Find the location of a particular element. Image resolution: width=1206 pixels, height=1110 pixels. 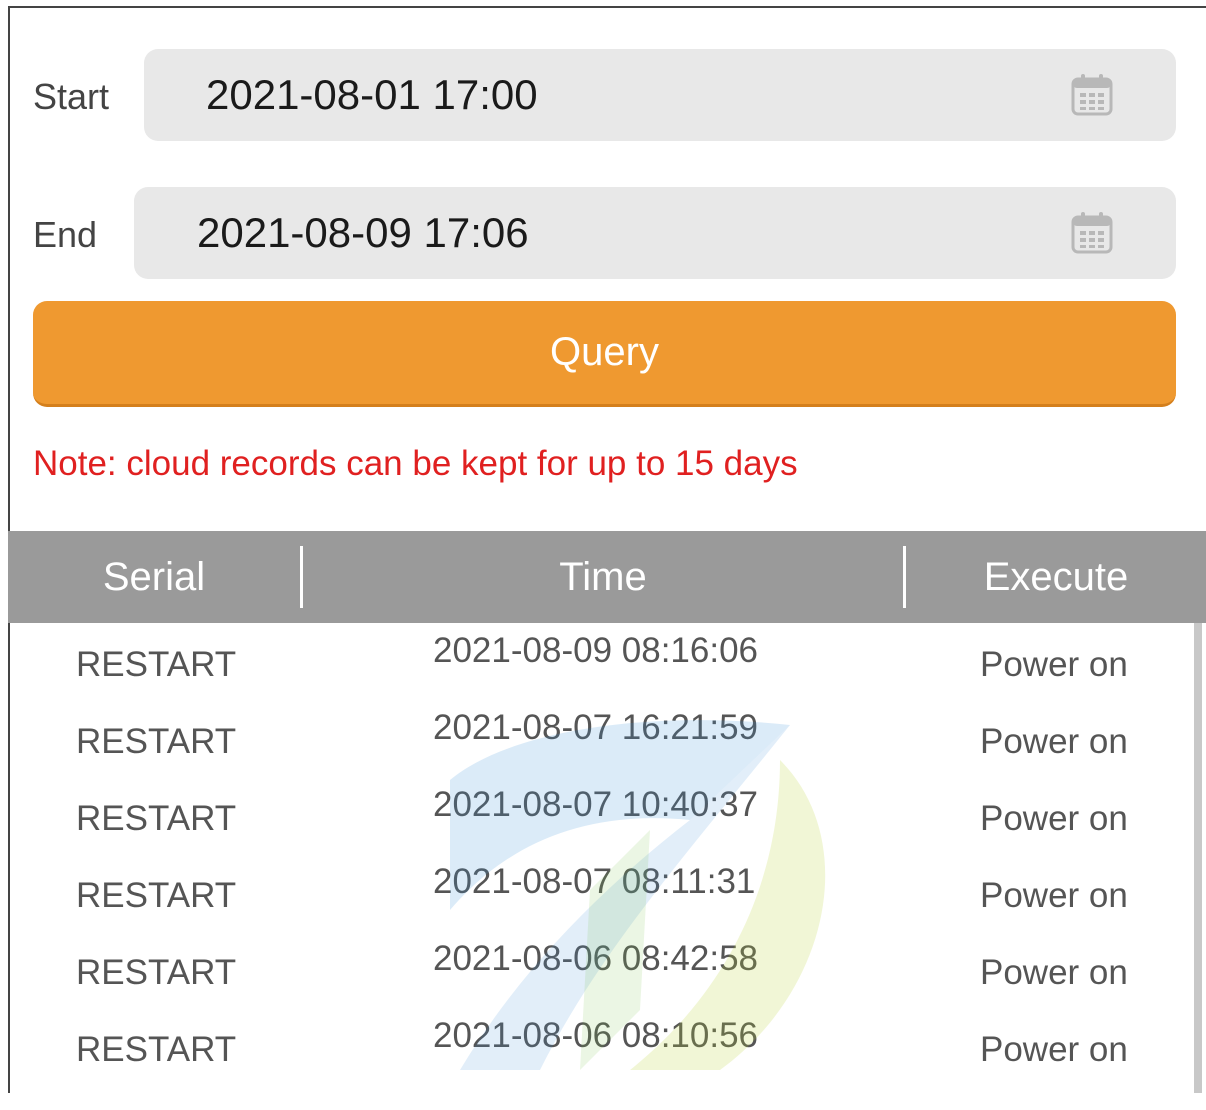

table-row: RESTART 2021-08-07 08:11:31 Power on is located at coordinates (601, 892).